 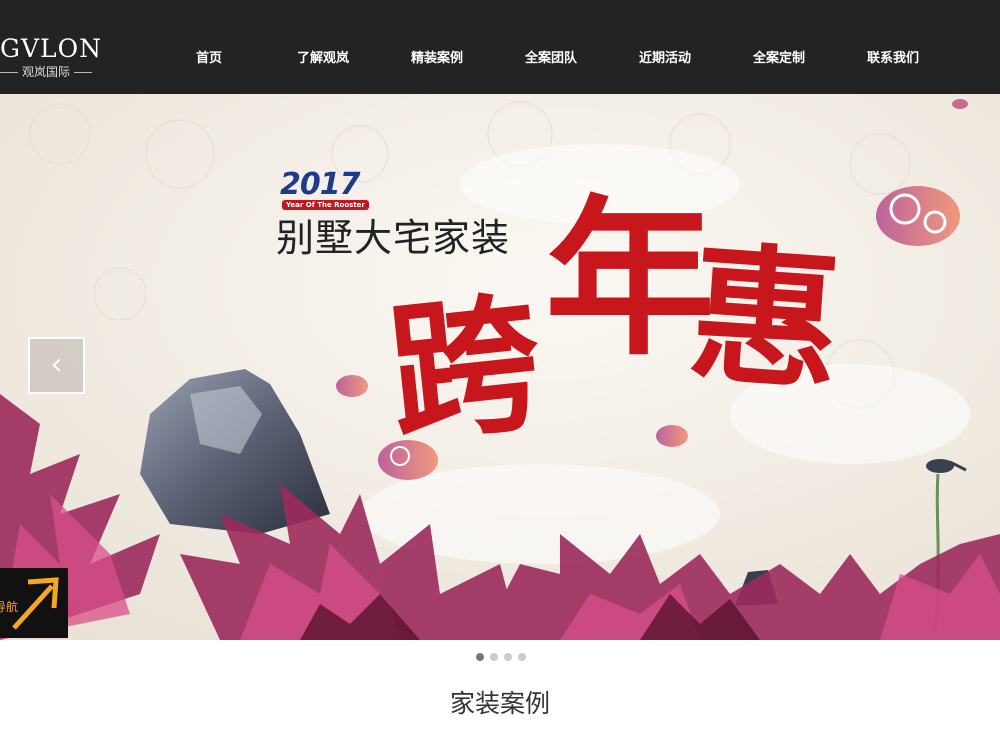 I want to click on nav-item-custom: 全案定制, so click(x=779, y=59).